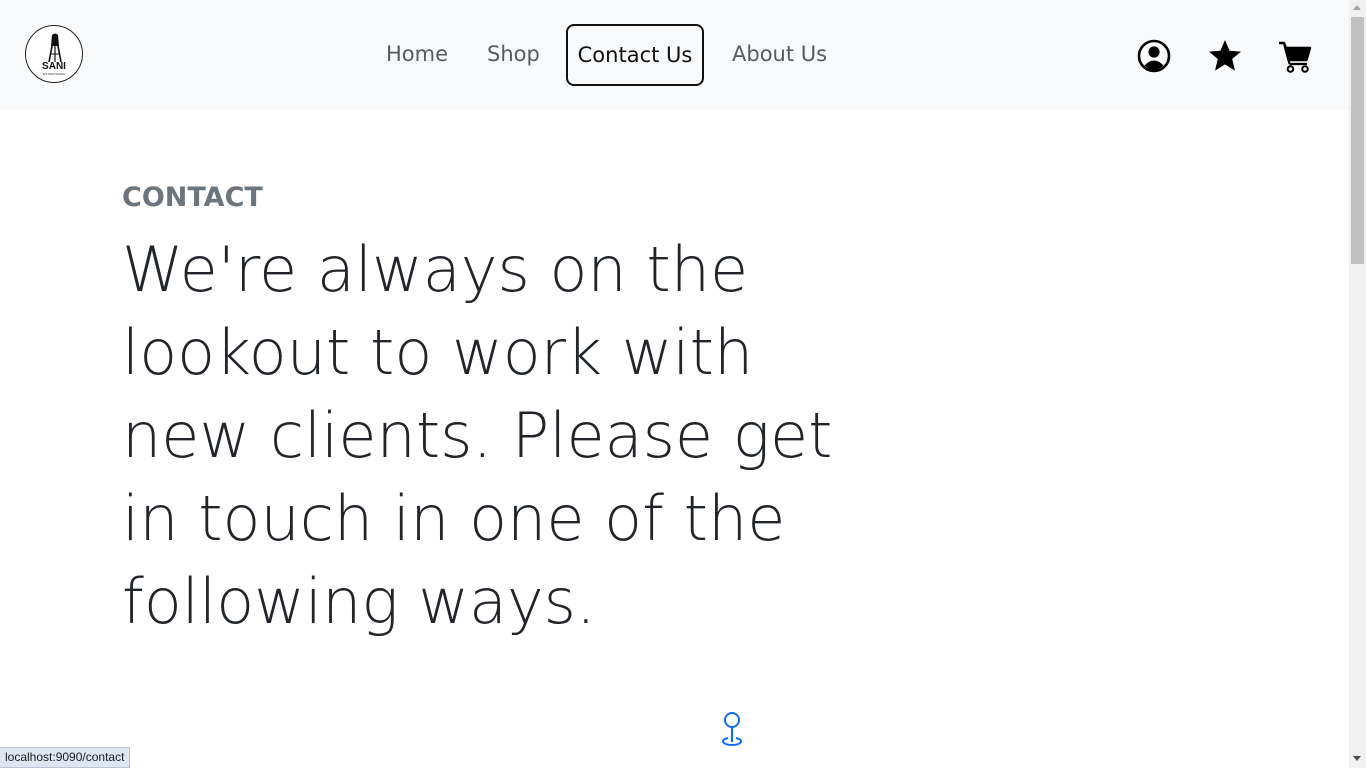 This screenshot has width=1366, height=768. Describe the element at coordinates (192, 197) in the screenshot. I see `section-label: CONTACT` at that location.